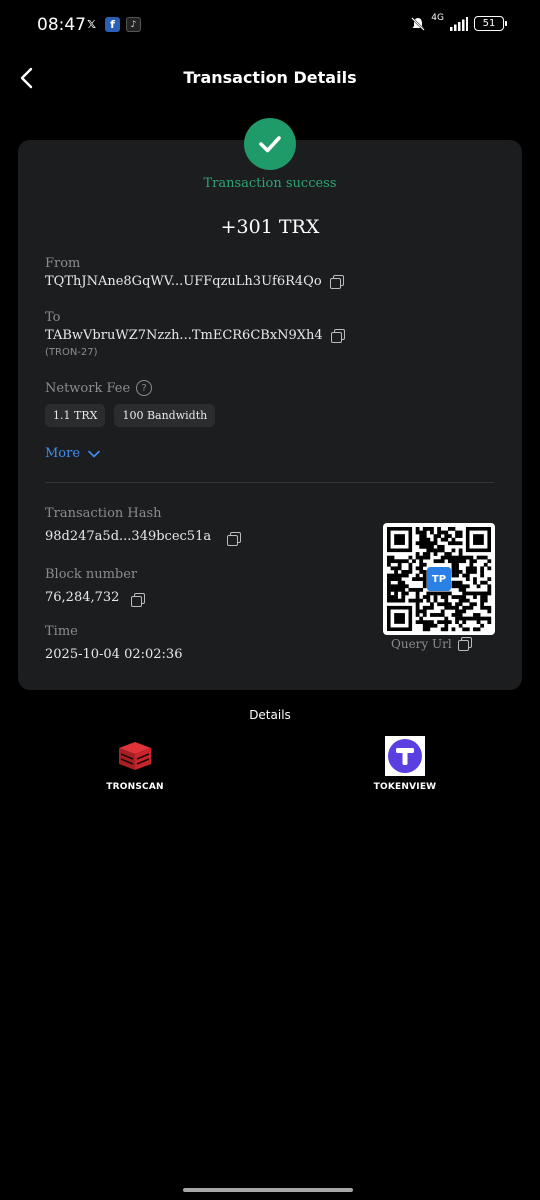  I want to click on page-title: Transaction Details, so click(270, 77).